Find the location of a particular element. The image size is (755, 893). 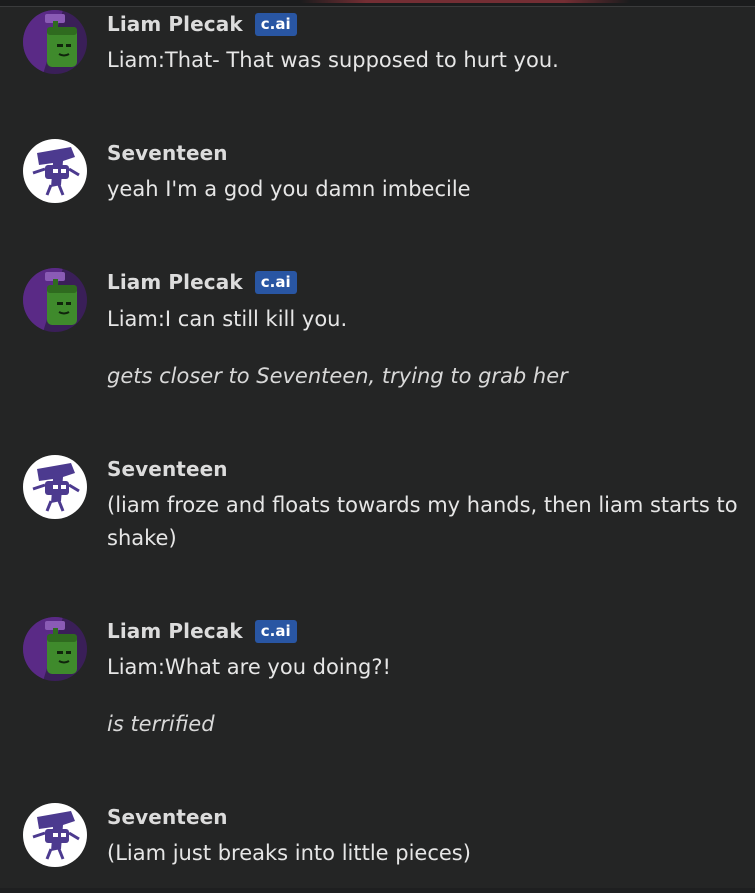

message-text: yeah I'm a god you damn imbecile is located at coordinates (289, 189).